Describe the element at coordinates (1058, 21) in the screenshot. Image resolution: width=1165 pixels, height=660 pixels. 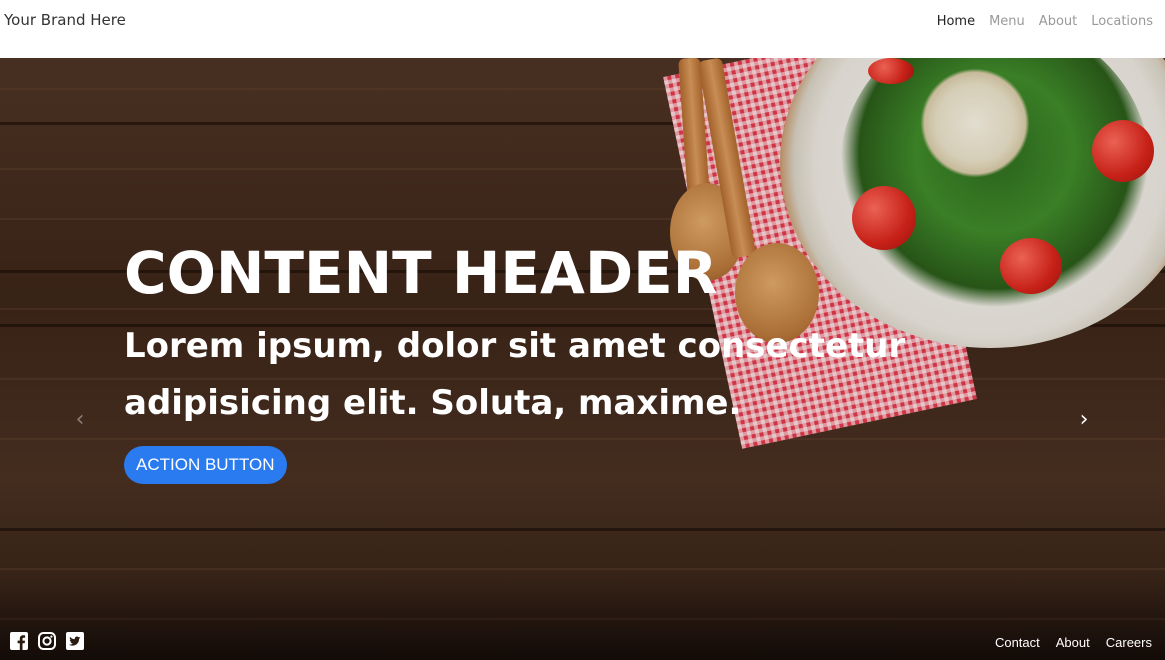
I see `nav-link-about: About` at that location.